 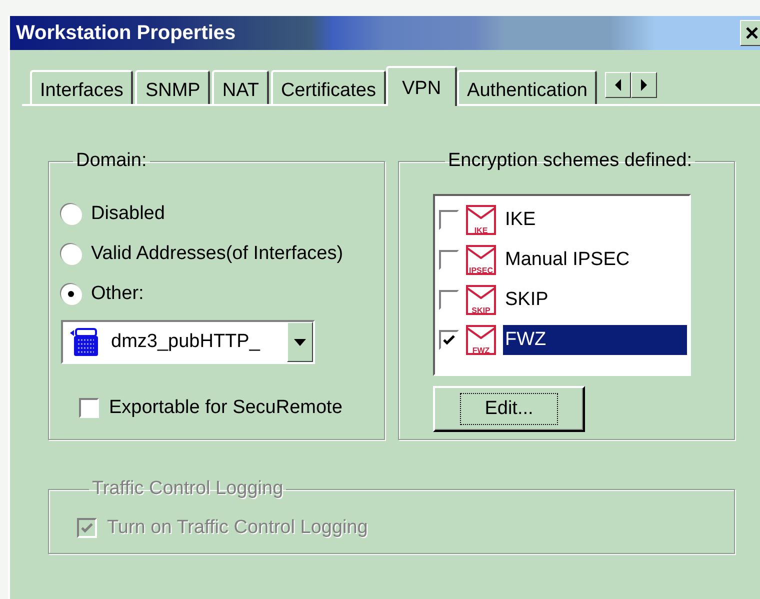 I want to click on scroll-right-button, so click(x=644, y=85).